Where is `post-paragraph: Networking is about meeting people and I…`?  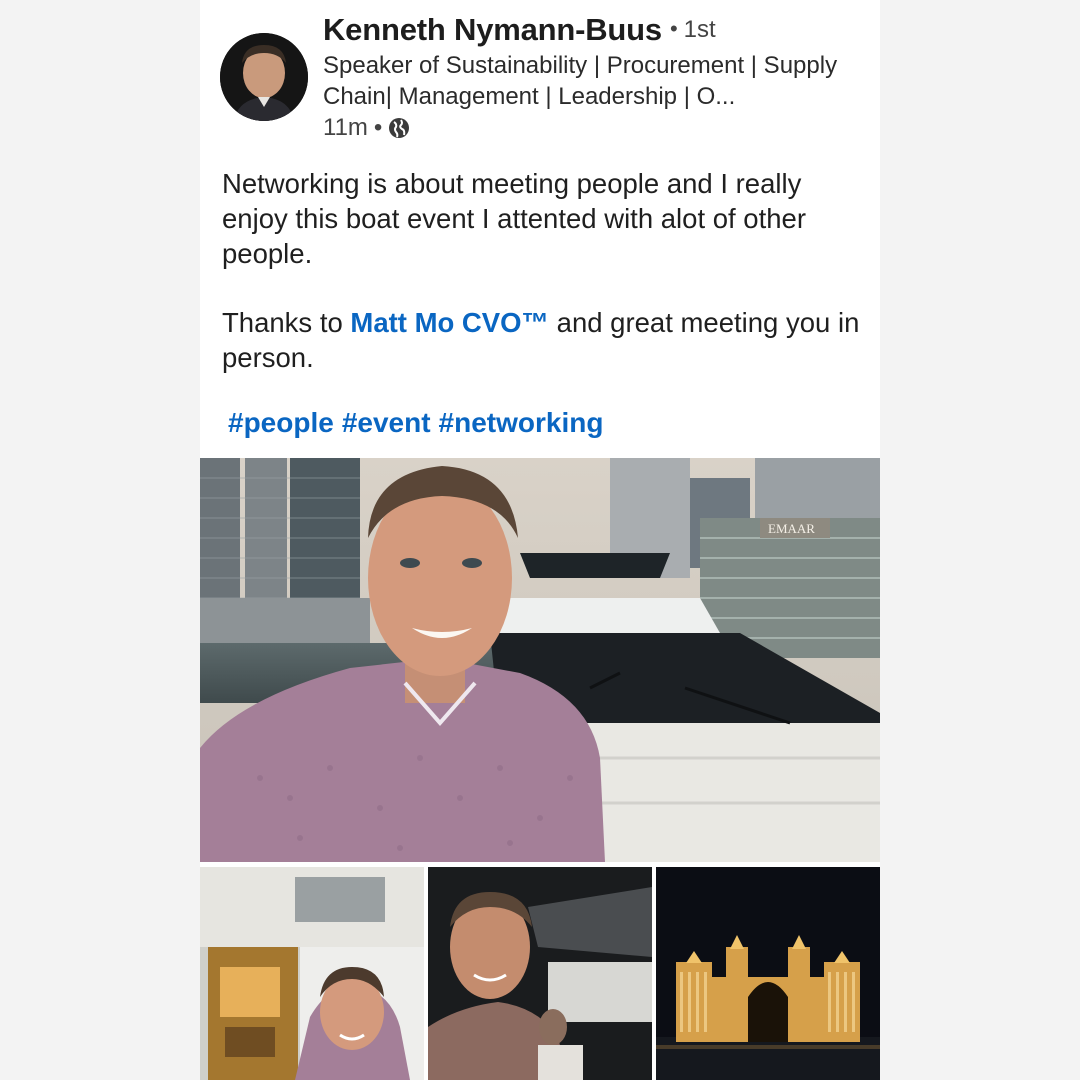 post-paragraph: Networking is about meeting people and I… is located at coordinates (514, 218).